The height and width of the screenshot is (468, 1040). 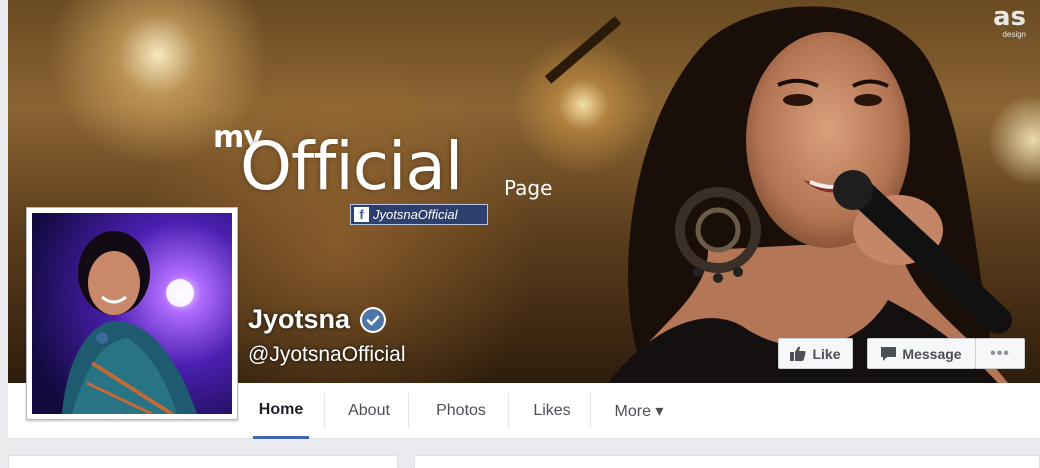 What do you see at coordinates (727, 461) in the screenshot?
I see `right-column-card` at bounding box center [727, 461].